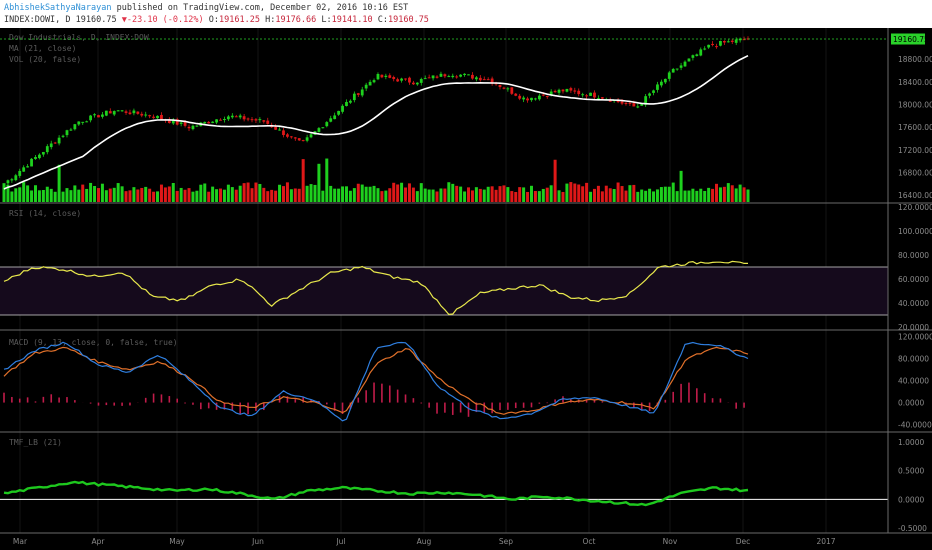 This screenshot has width=932, height=550. What do you see at coordinates (408, 20) in the screenshot?
I see `close-value: 19160.75` at bounding box center [408, 20].